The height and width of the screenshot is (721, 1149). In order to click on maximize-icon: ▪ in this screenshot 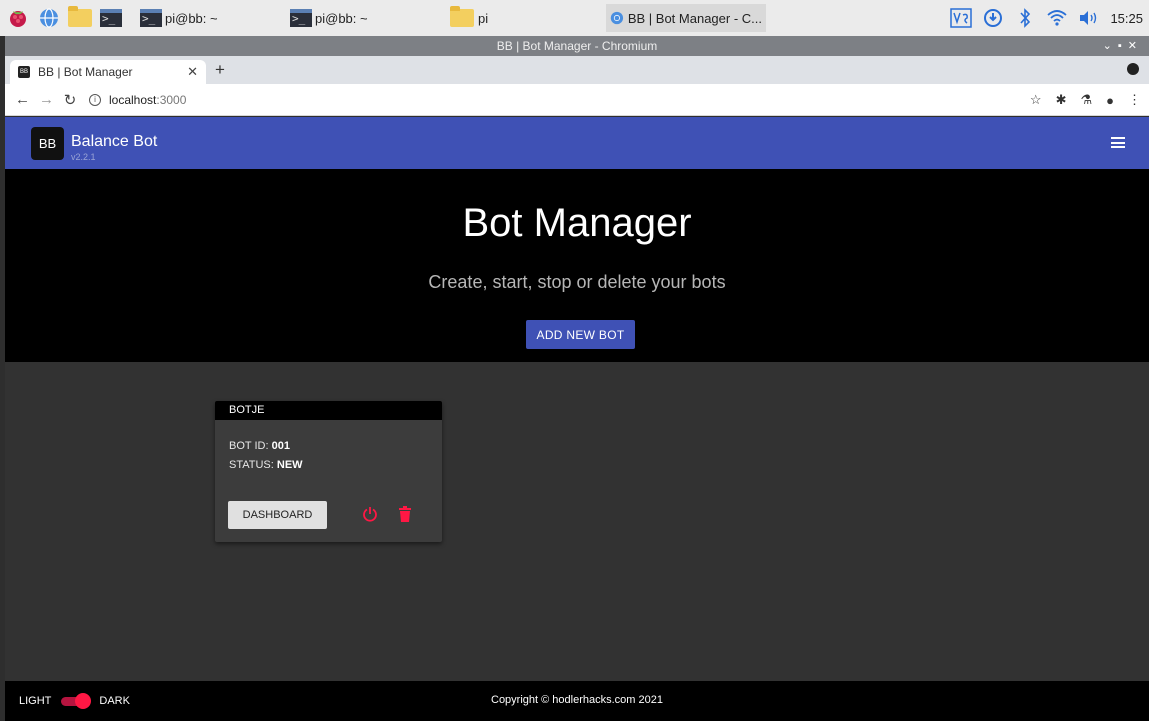, I will do `click(1123, 46)`.